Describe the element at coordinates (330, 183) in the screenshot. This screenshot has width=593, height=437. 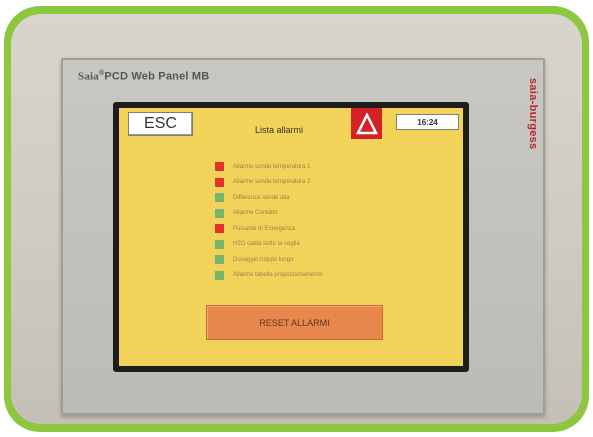
I see `alarm-row: Allarme sonda temperatura 2` at that location.